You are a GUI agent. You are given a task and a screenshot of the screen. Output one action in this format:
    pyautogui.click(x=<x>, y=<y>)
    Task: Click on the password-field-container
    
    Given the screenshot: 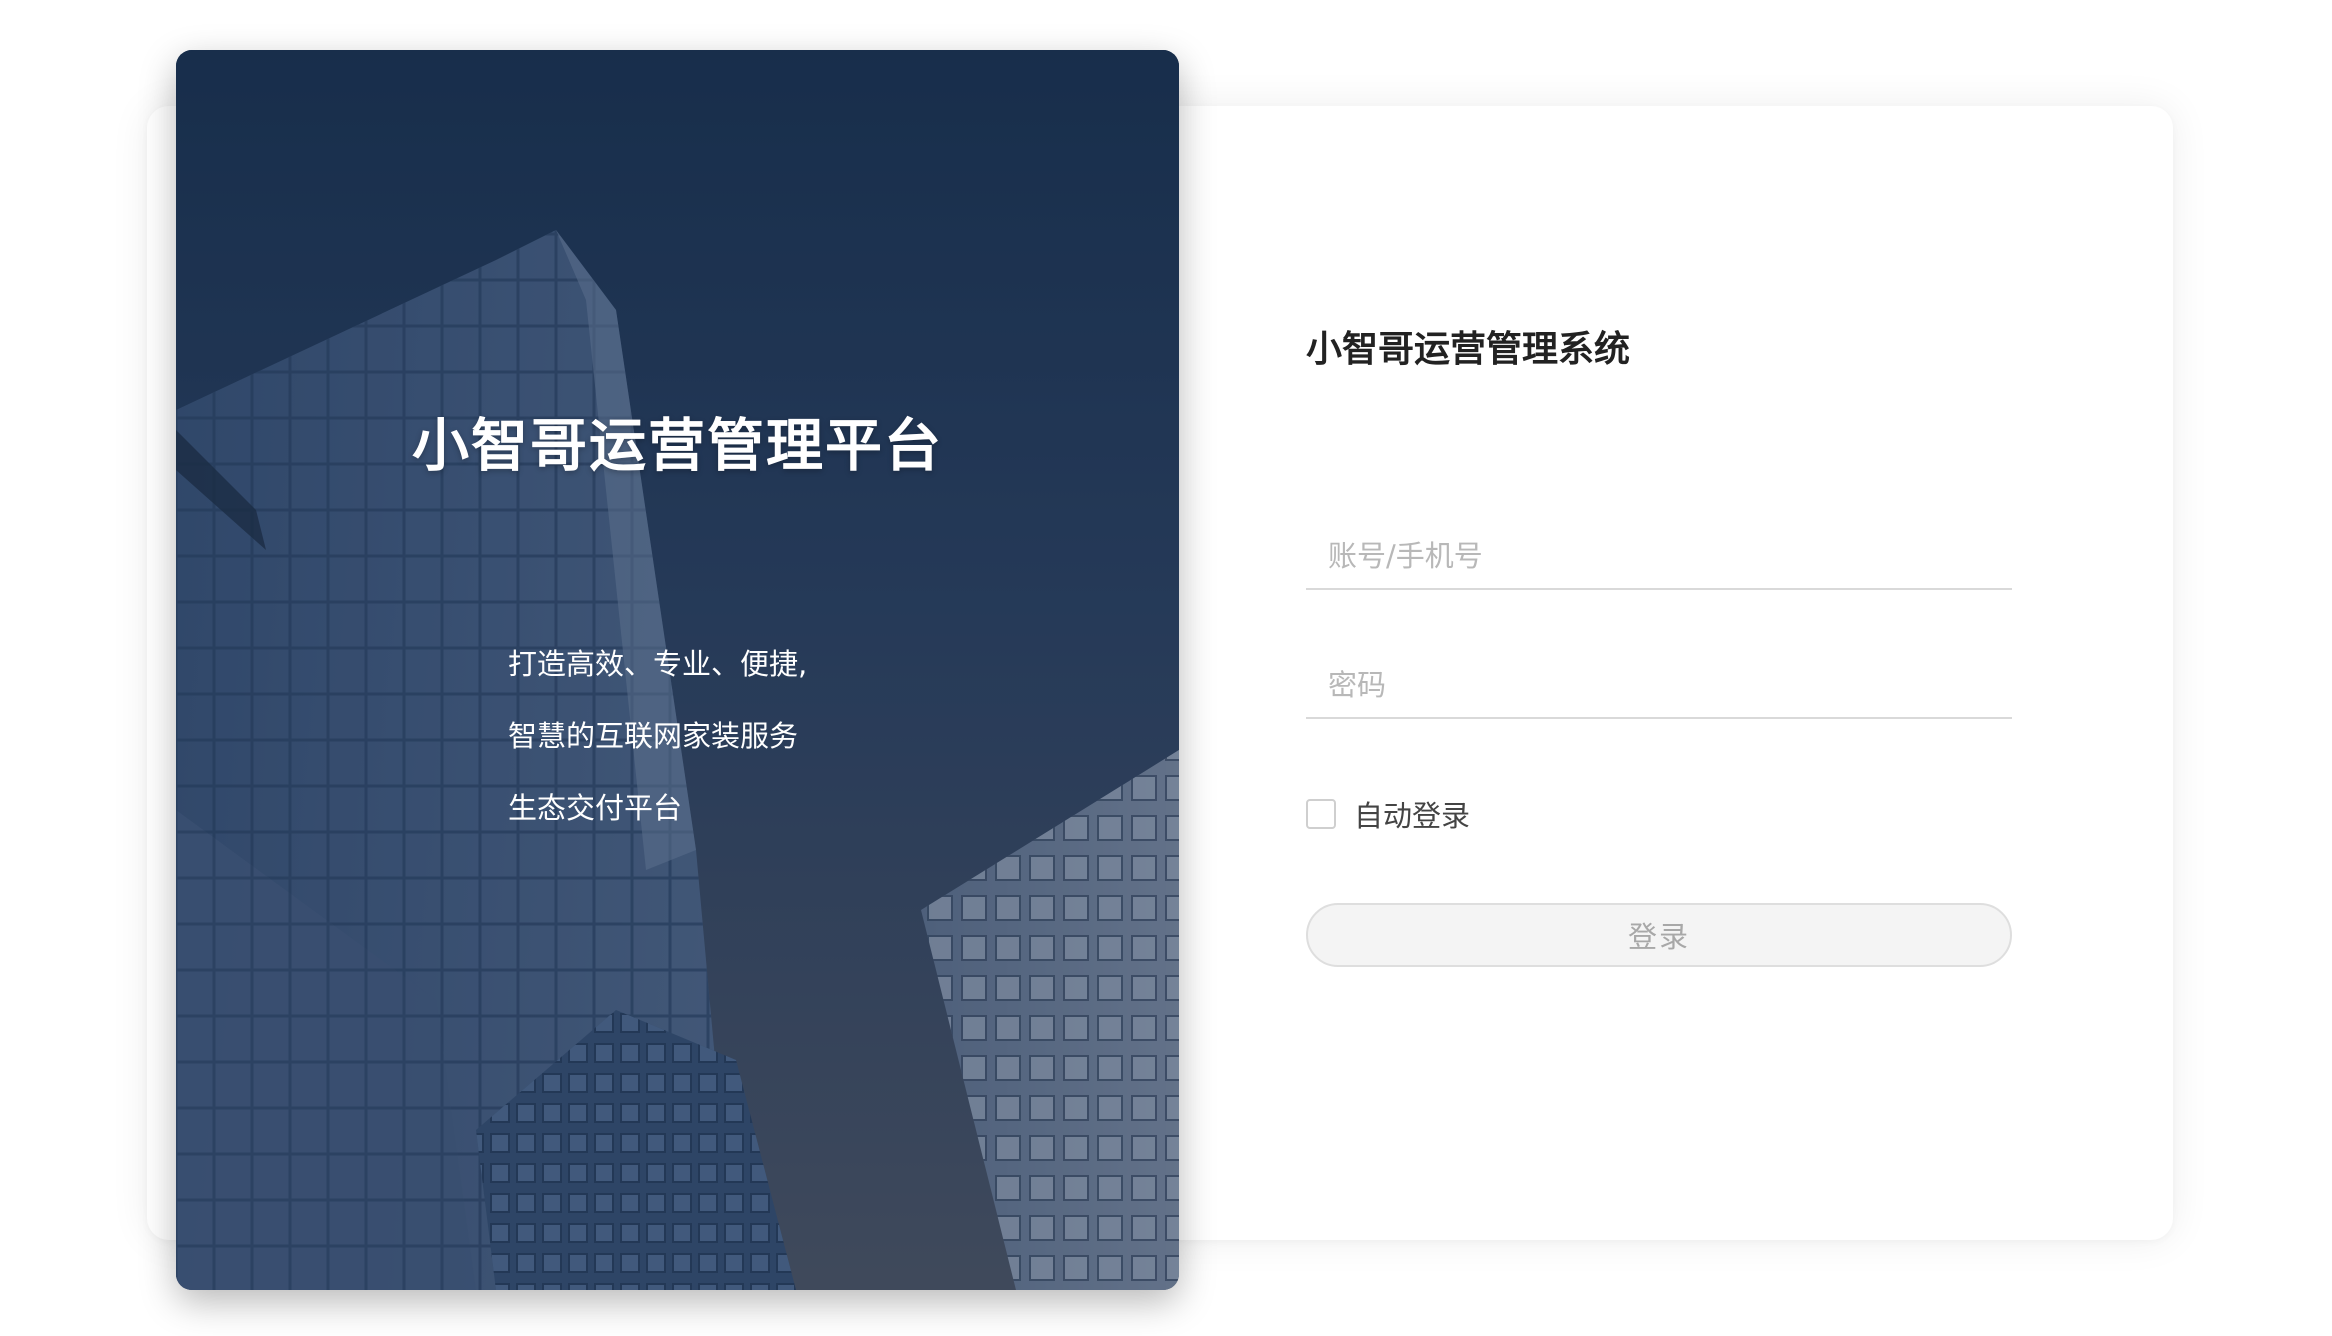 What is the action you would take?
    pyautogui.click(x=1659, y=686)
    